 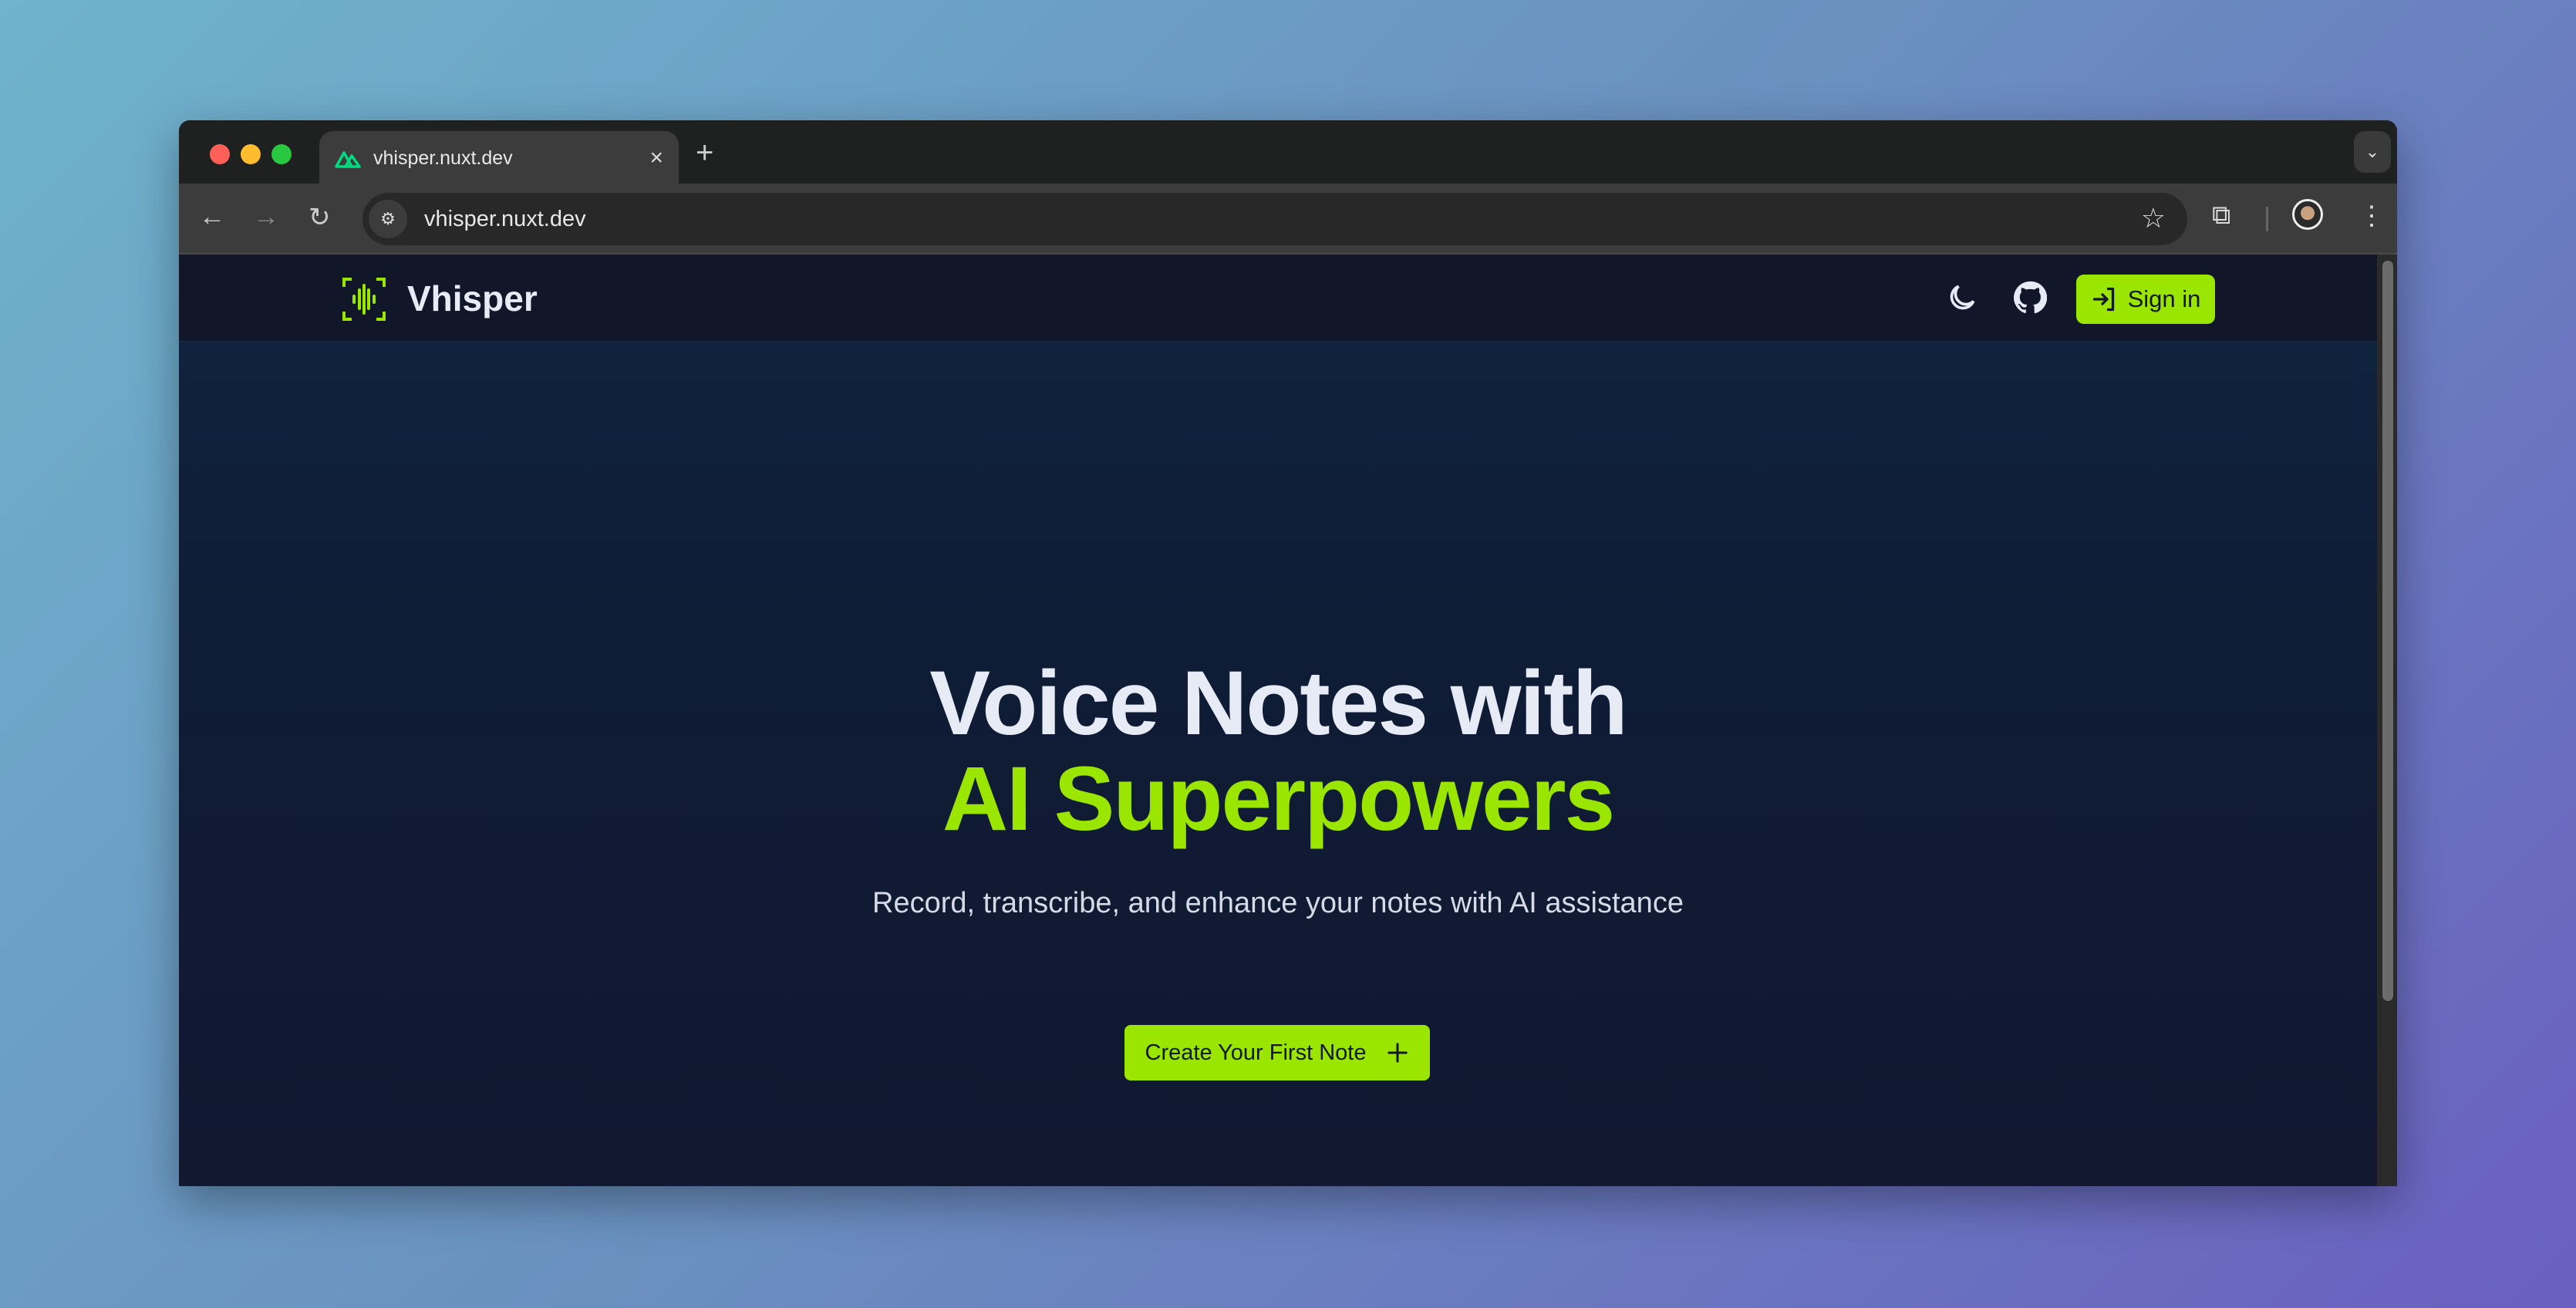 What do you see at coordinates (2372, 216) in the screenshot?
I see `more-menu-icon: ⋮` at bounding box center [2372, 216].